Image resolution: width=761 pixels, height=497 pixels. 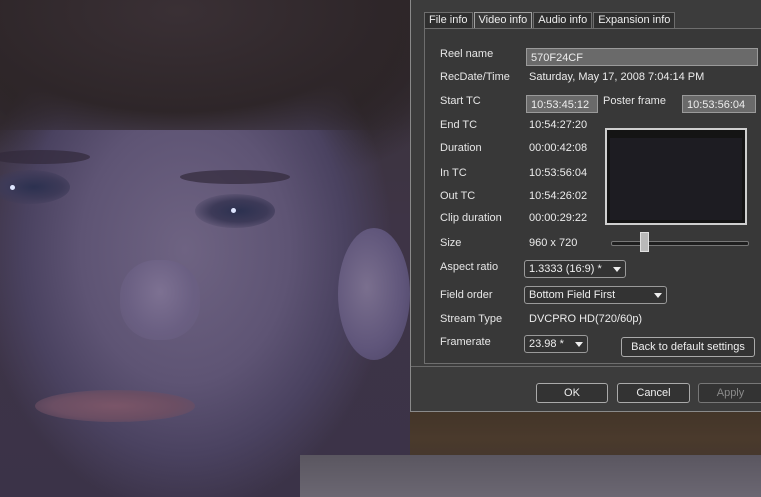 What do you see at coordinates (558, 218) in the screenshot?
I see `clip-duration-value: 00:00:29:22` at bounding box center [558, 218].